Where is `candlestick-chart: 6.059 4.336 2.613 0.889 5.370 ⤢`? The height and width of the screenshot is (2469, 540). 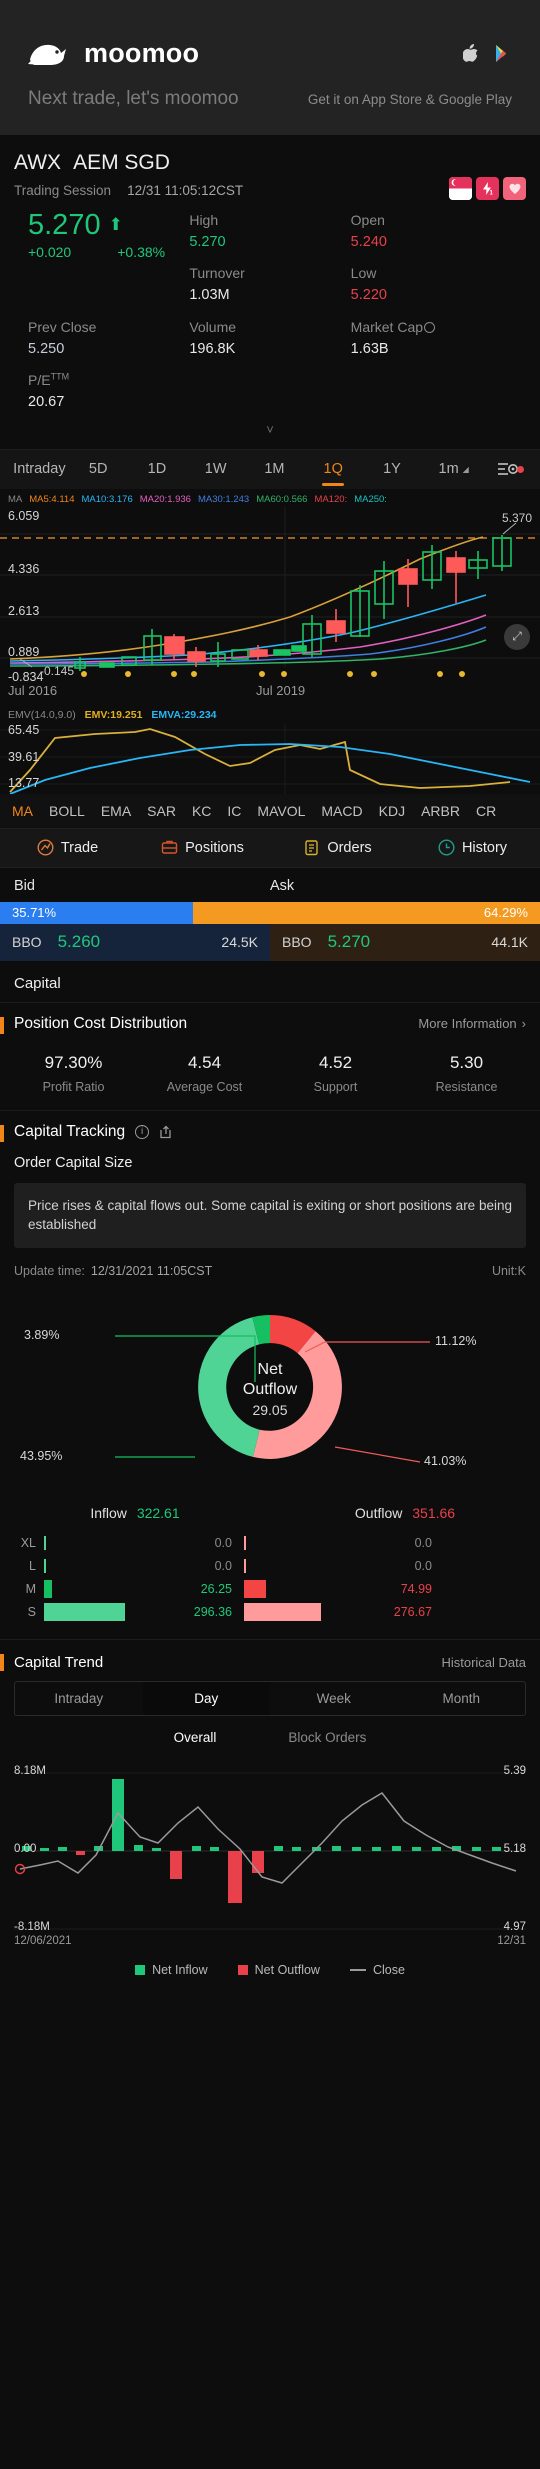 candlestick-chart: 6.059 4.336 2.613 0.889 5.370 ⤢ is located at coordinates (270, 589).